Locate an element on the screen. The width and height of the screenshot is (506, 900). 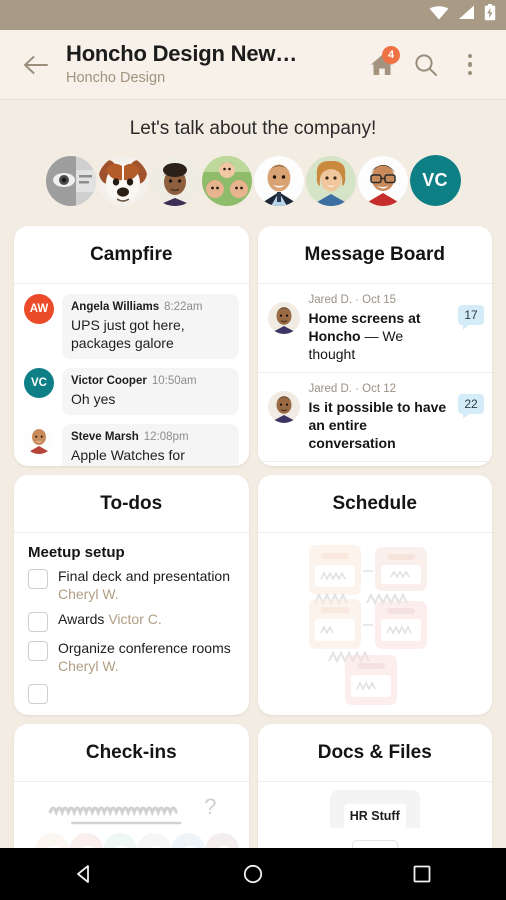
wifi-icon is located at coordinates (439, 15).